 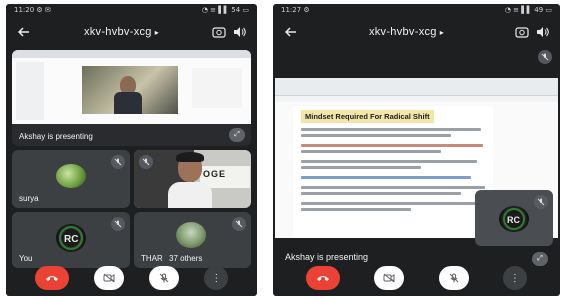 I want to click on others-tile: THAR 37 others, so click(x=192, y=240).